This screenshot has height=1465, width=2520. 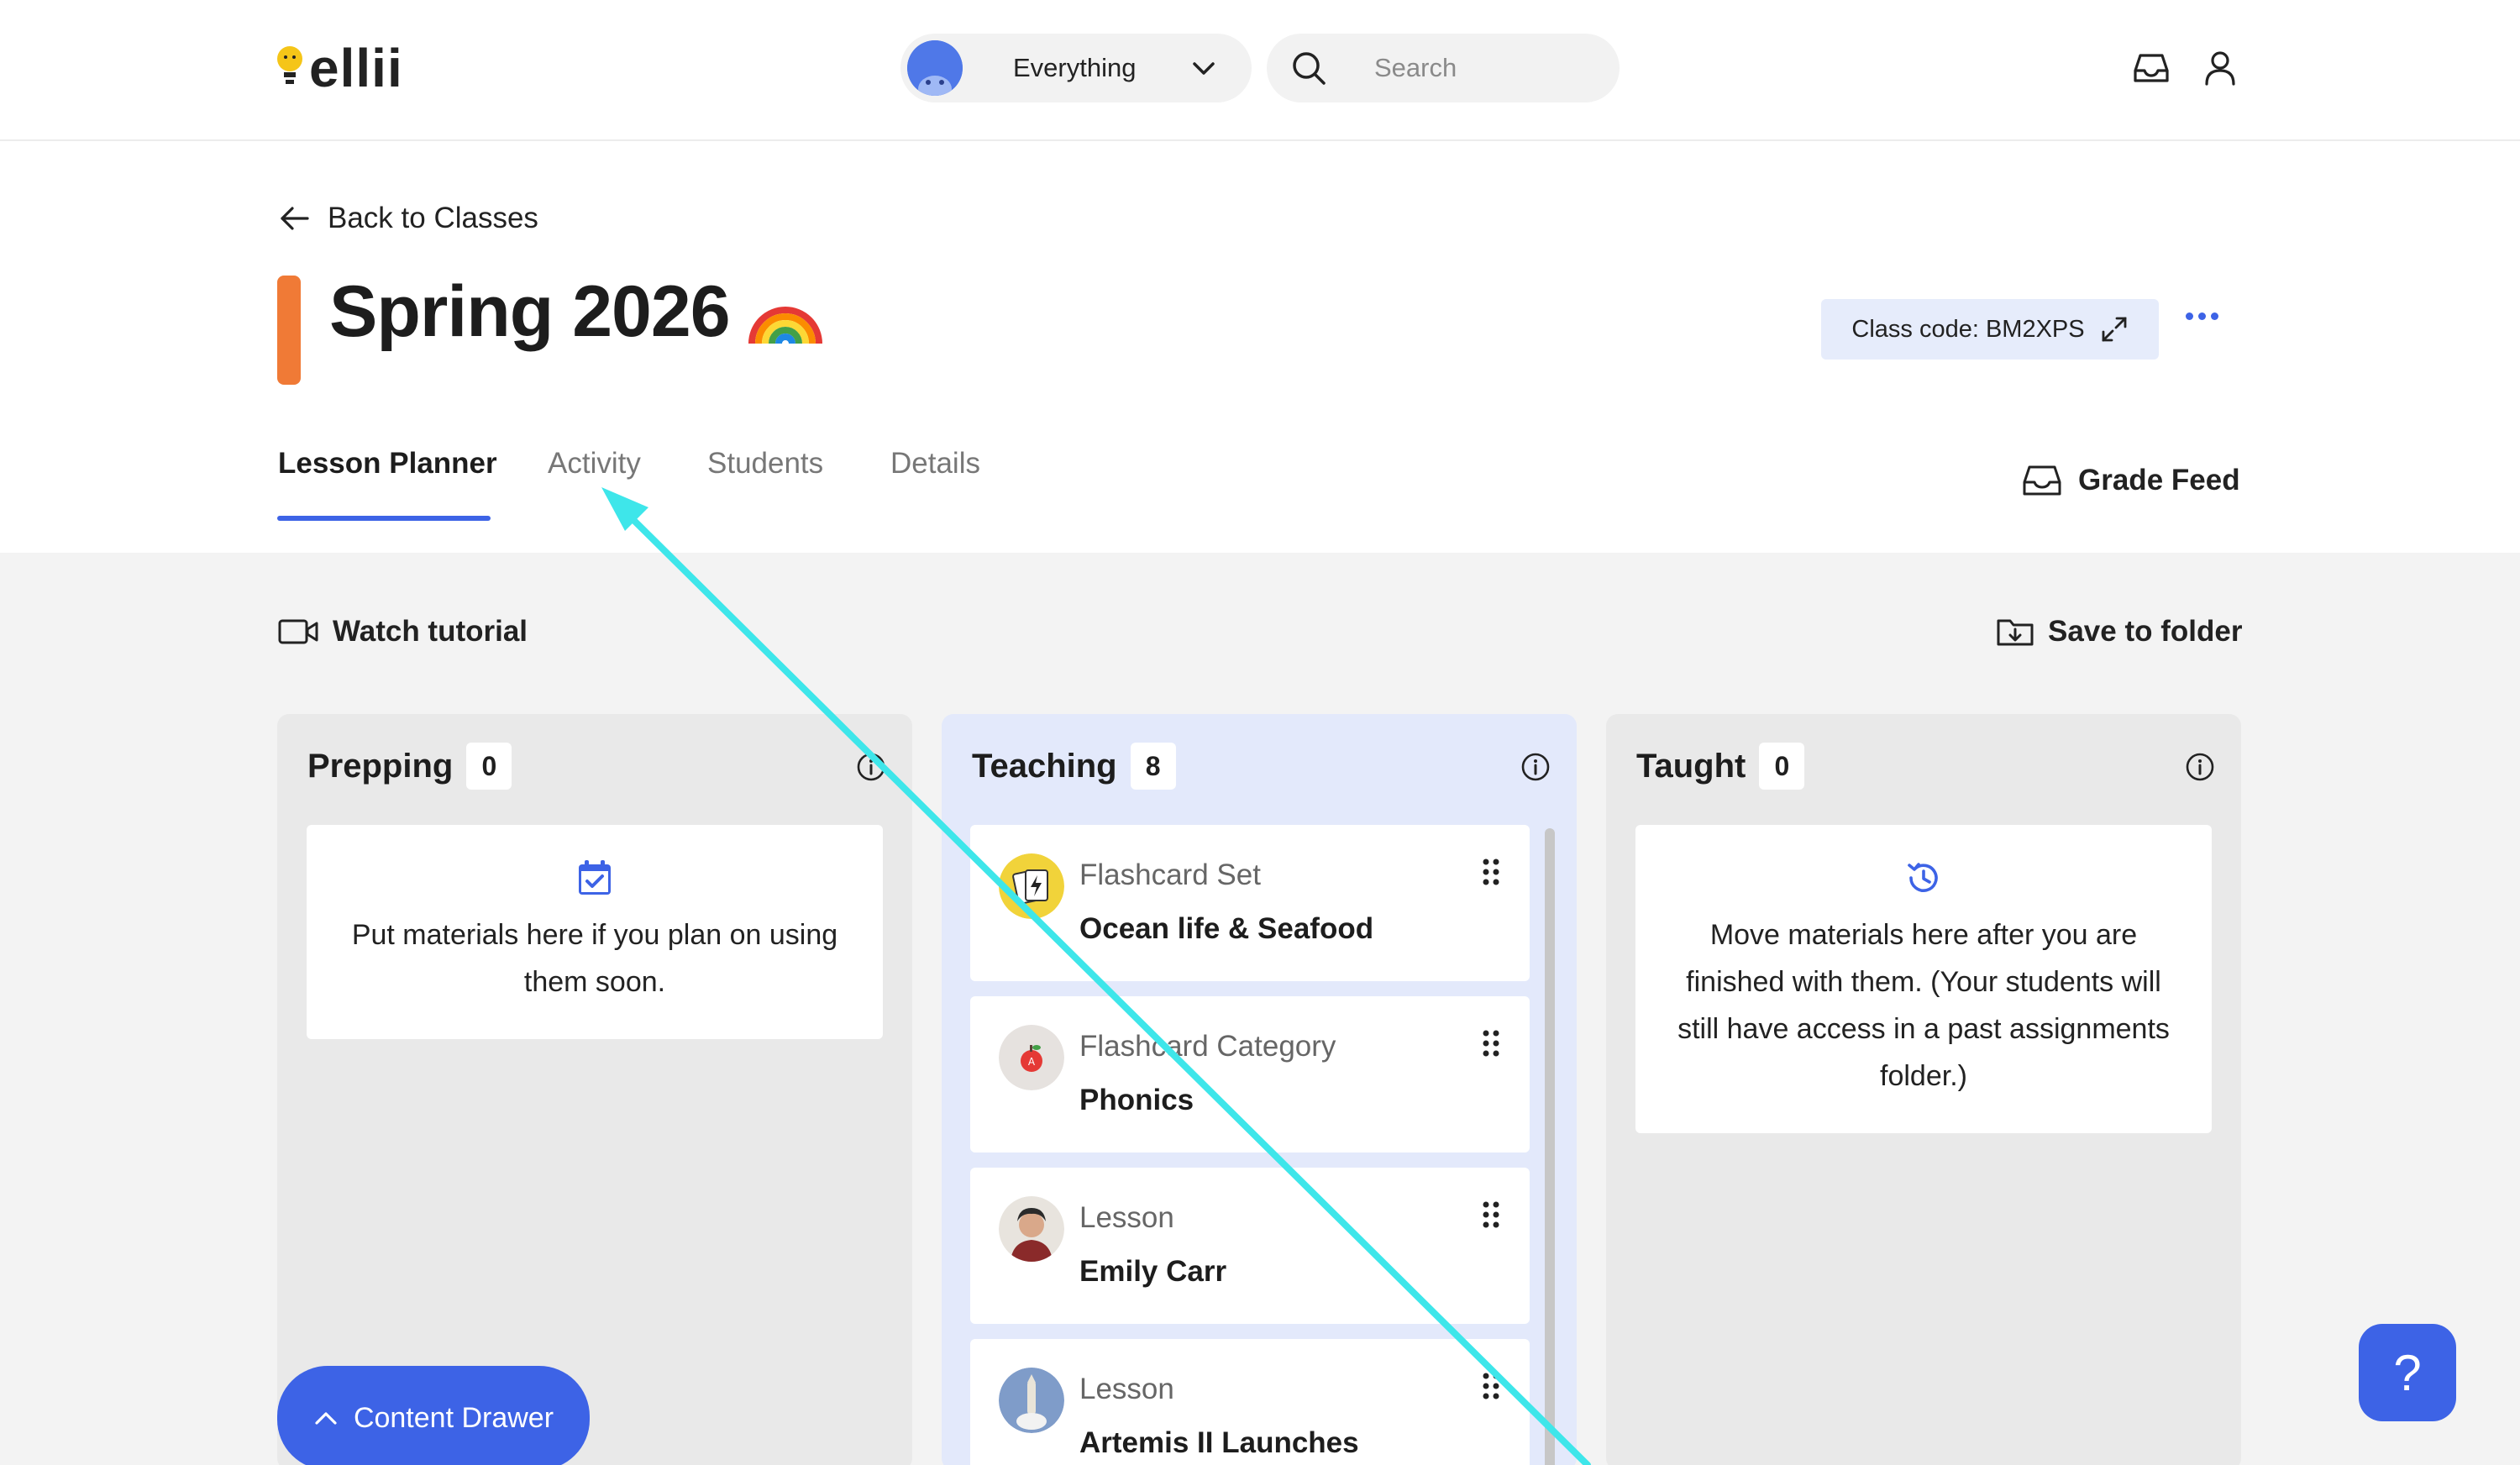 I want to click on rocket-launch-image, so click(x=1031, y=1400).